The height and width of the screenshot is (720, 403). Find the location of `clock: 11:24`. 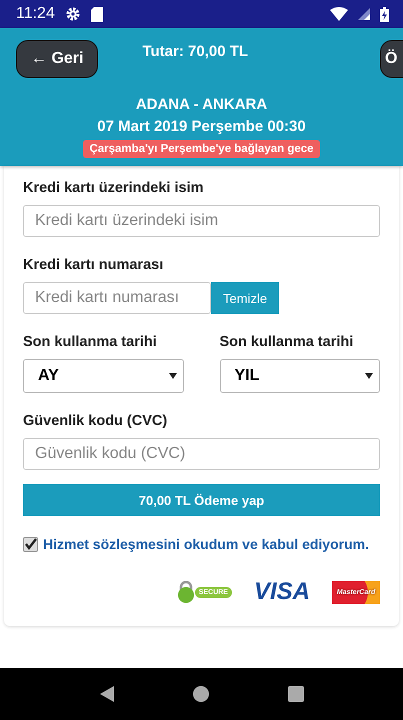

clock: 11:24 is located at coordinates (35, 14).